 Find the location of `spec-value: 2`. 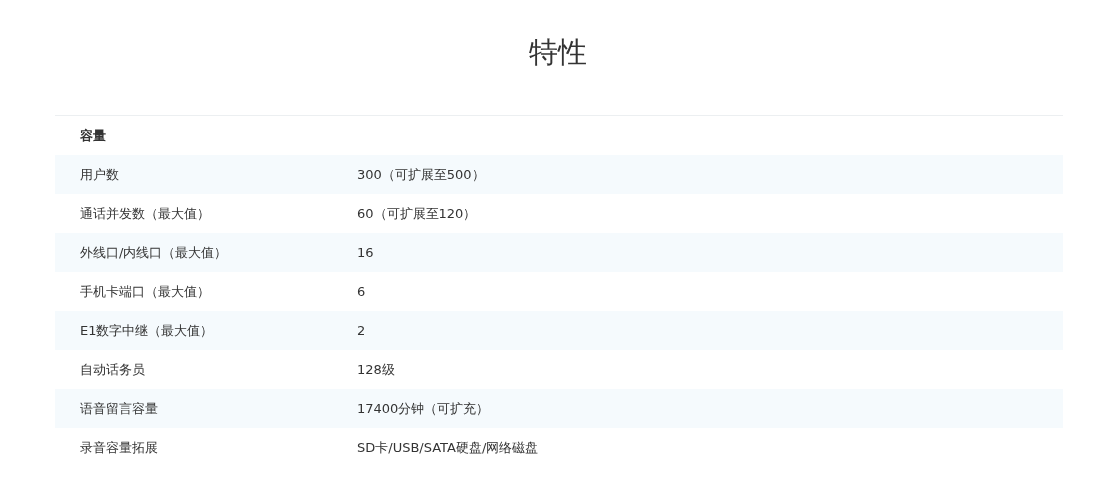

spec-value: 2 is located at coordinates (361, 330).